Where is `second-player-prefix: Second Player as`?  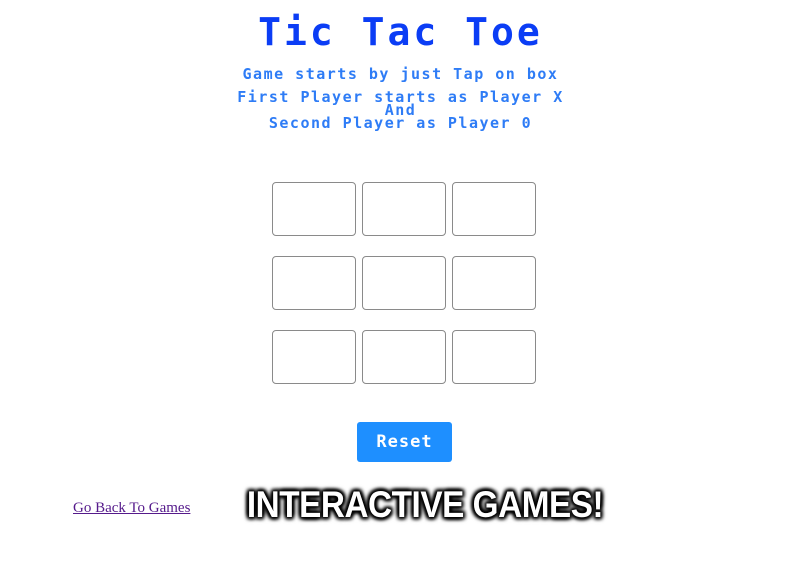 second-player-prefix: Second Player as is located at coordinates (358, 123).